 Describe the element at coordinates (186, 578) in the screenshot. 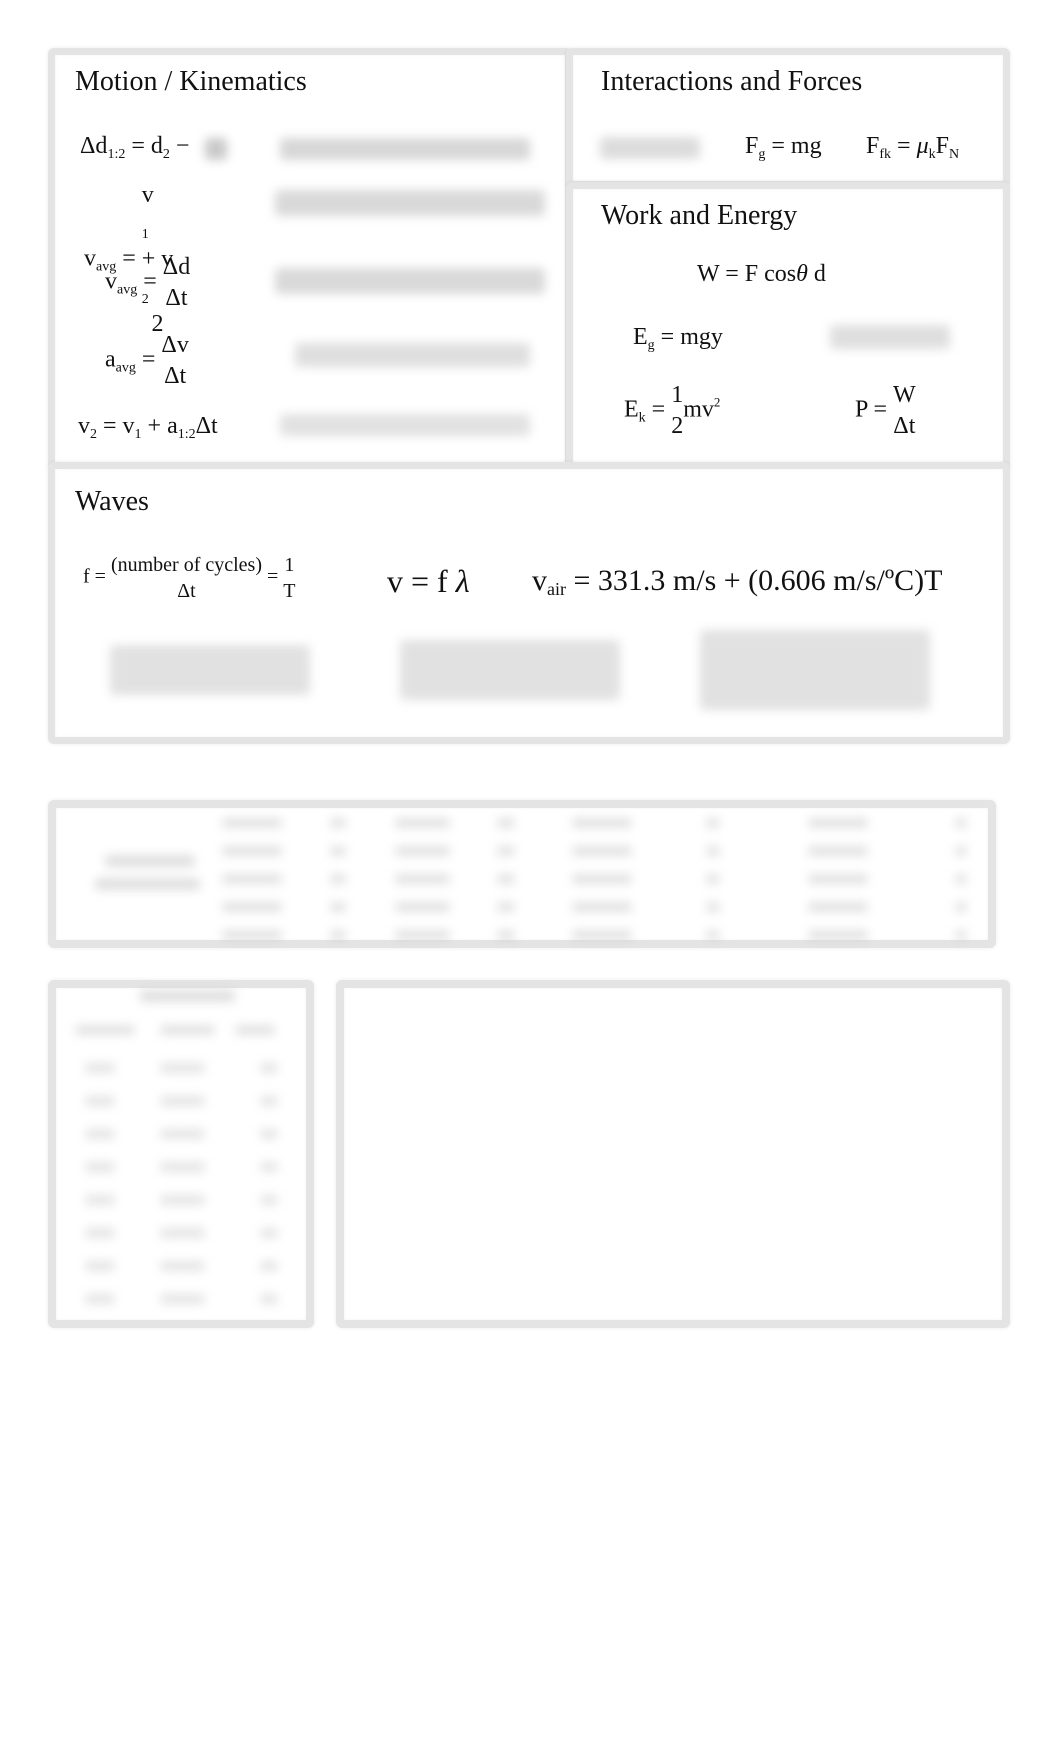

I see `fraction: (number of cycles) Δt` at that location.